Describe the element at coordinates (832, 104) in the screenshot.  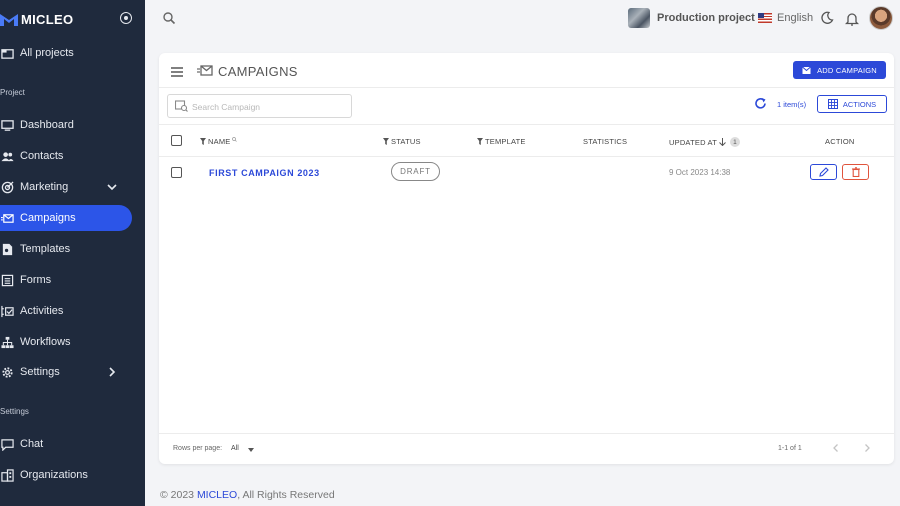
I see `grid-icon` at that location.